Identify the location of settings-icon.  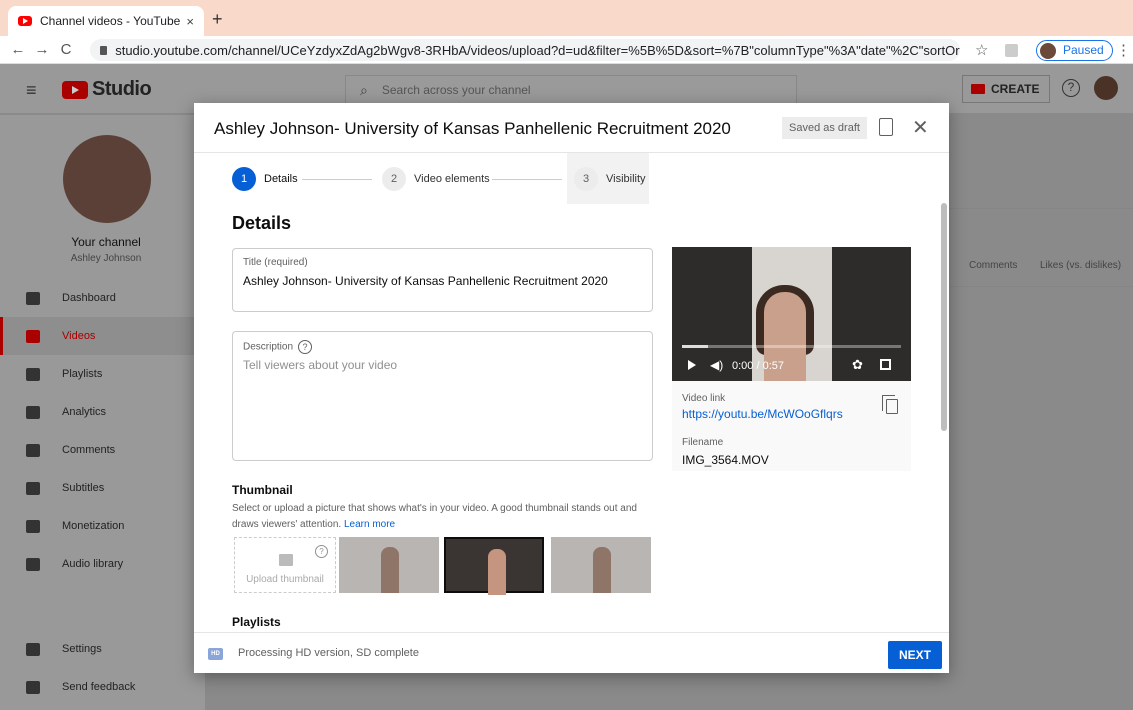
(33, 649).